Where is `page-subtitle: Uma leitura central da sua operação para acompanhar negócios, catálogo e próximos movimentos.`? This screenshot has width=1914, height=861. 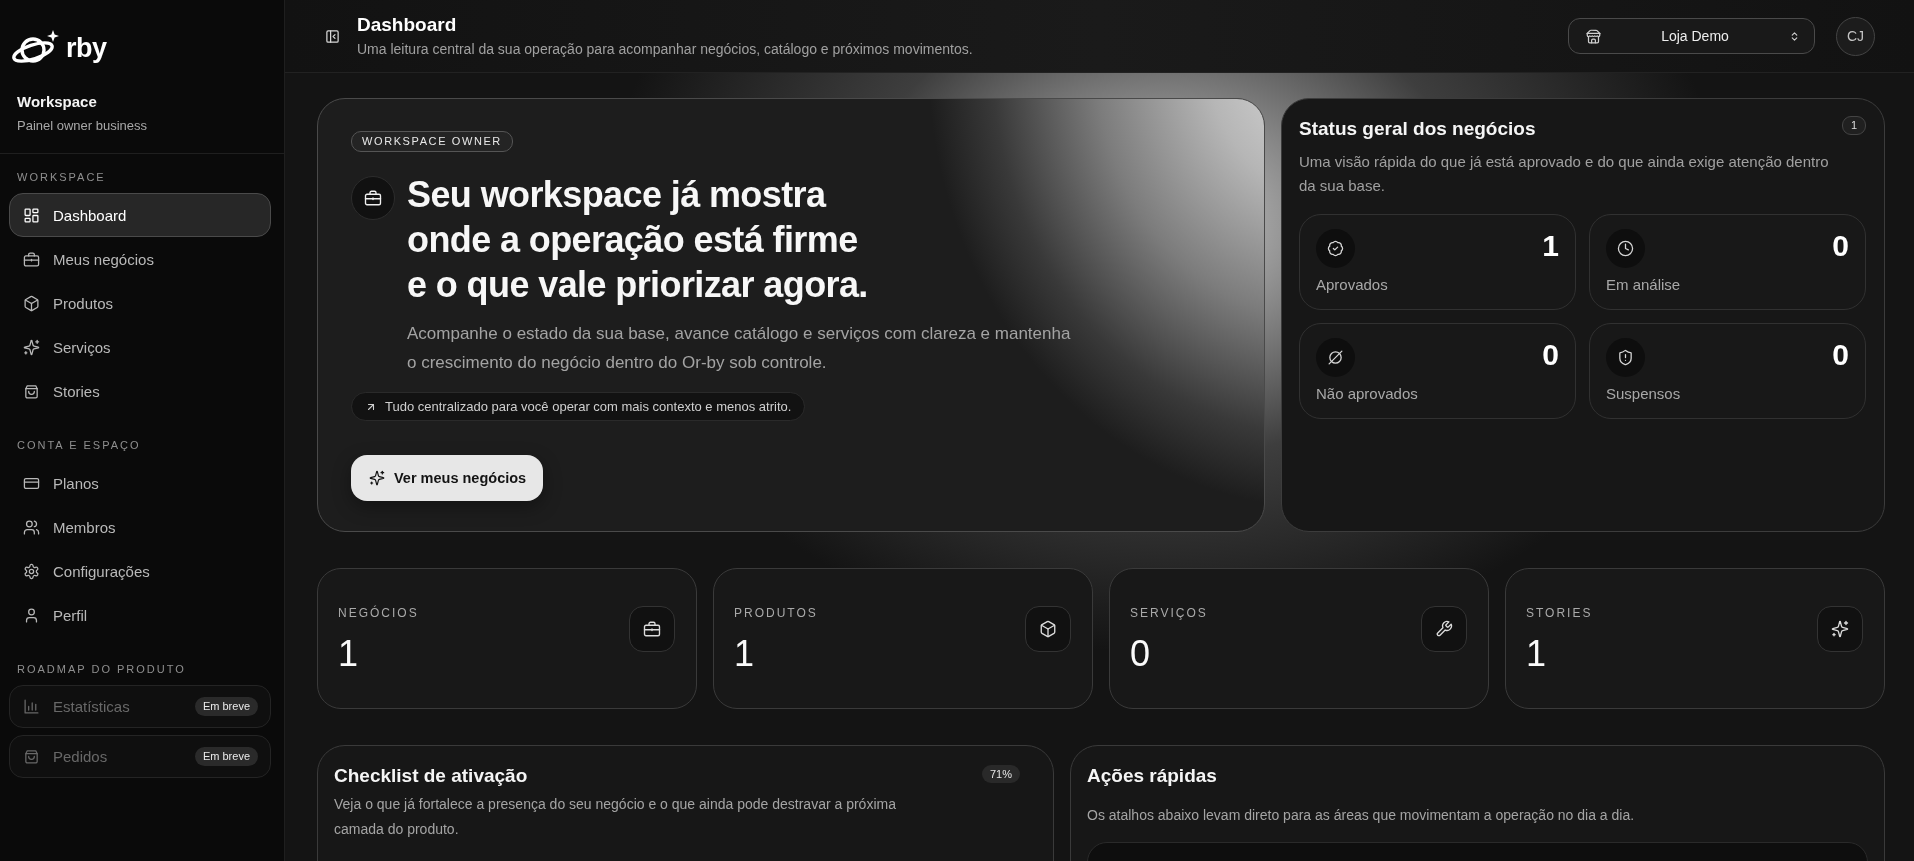 page-subtitle: Uma leitura central da sua operação para acompanhar negócios, catálogo e próximos movimentos. is located at coordinates (665, 49).